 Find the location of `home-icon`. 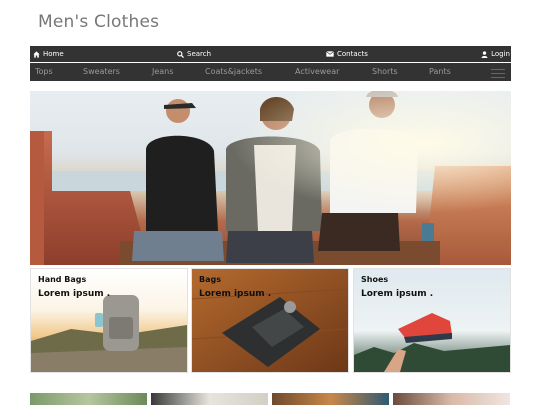

home-icon is located at coordinates (36, 54).